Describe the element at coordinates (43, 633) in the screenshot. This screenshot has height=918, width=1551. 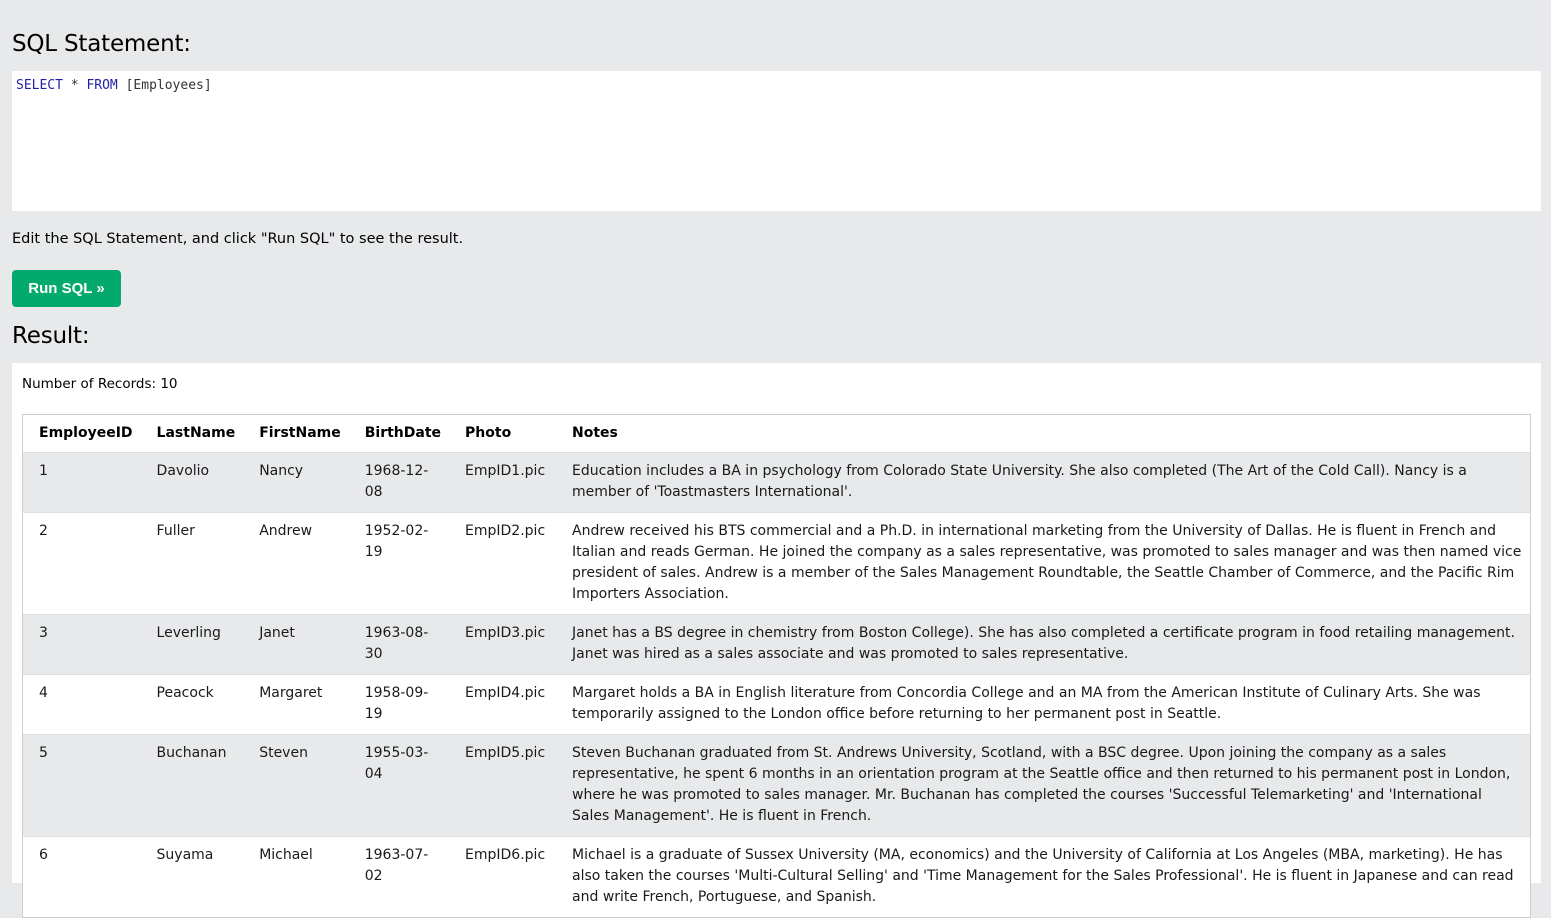
I see `cell-employeeid: 3` at that location.